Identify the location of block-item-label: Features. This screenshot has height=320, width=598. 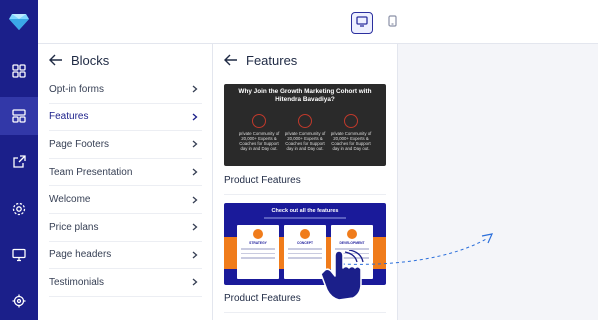
(69, 117).